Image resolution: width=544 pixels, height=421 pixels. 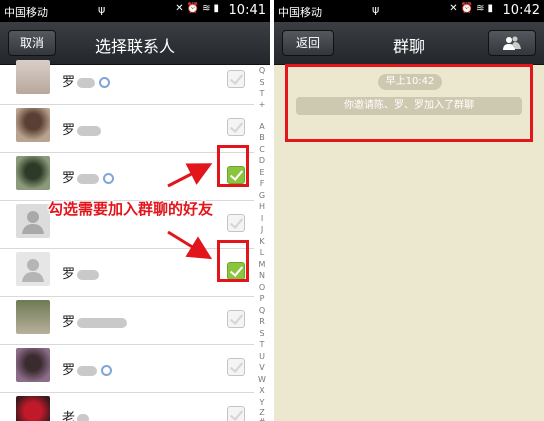 I want to click on status-icons: ✕⏰≋▮, so click(x=472, y=8).